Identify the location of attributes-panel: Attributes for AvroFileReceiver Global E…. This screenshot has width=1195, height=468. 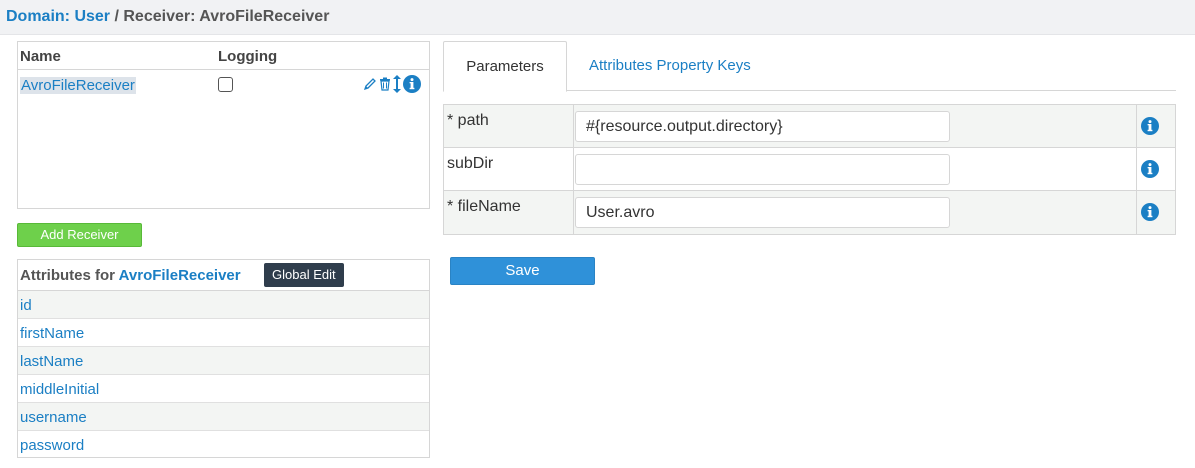
(223, 358).